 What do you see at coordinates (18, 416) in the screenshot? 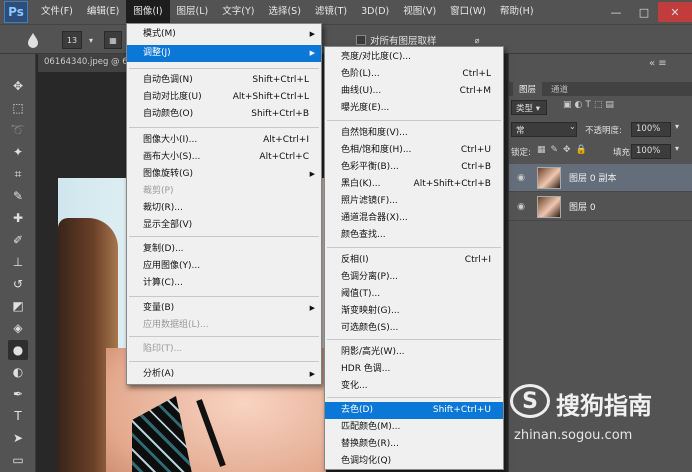
I see `type-tool-icon: T` at bounding box center [18, 416].